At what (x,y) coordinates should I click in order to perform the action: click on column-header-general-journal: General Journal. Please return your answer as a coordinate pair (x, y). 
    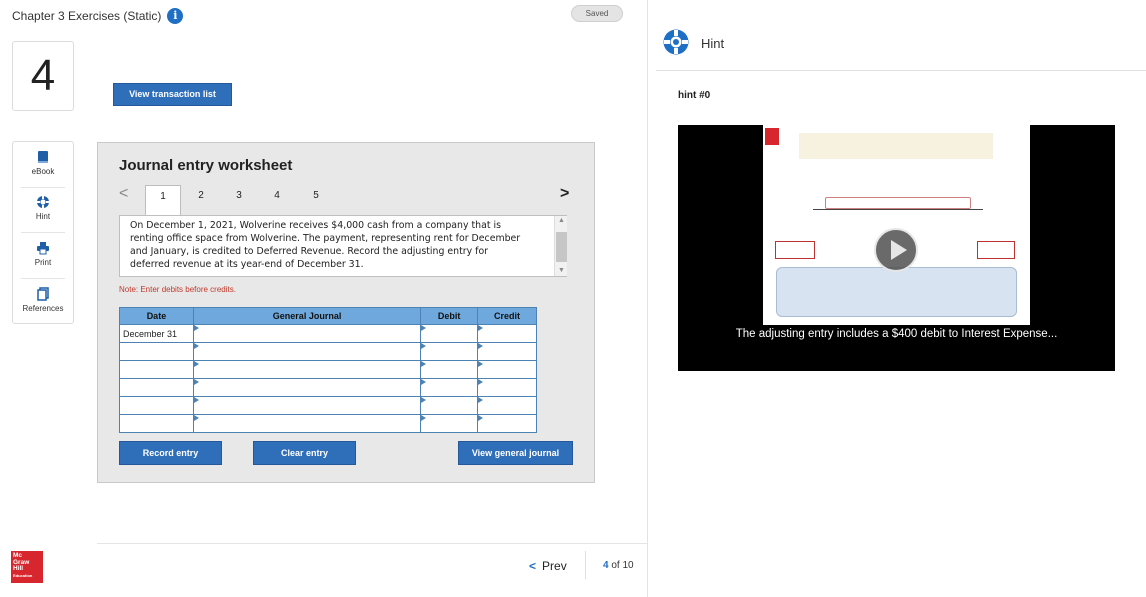
    Looking at the image, I should click on (307, 316).